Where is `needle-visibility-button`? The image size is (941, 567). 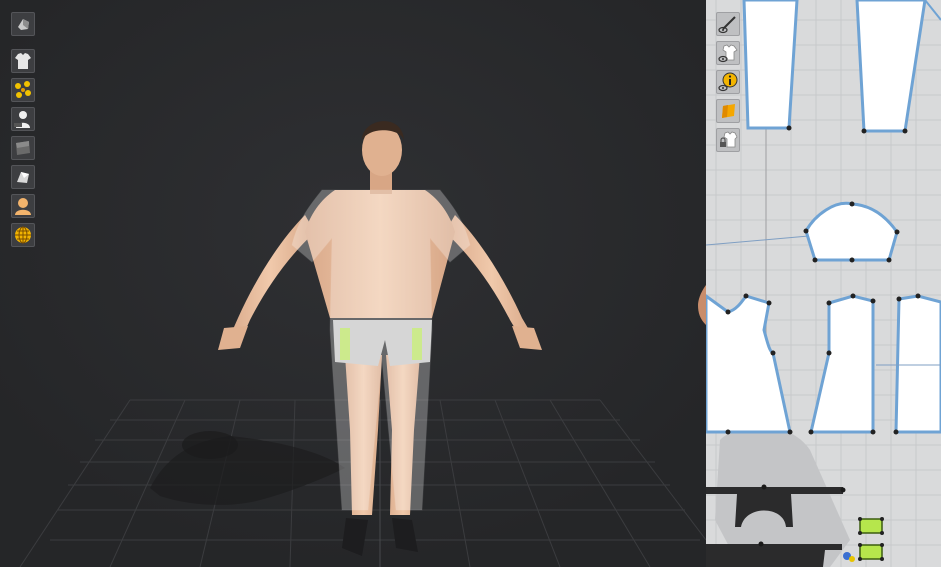
needle-visibility-button is located at coordinates (728, 24).